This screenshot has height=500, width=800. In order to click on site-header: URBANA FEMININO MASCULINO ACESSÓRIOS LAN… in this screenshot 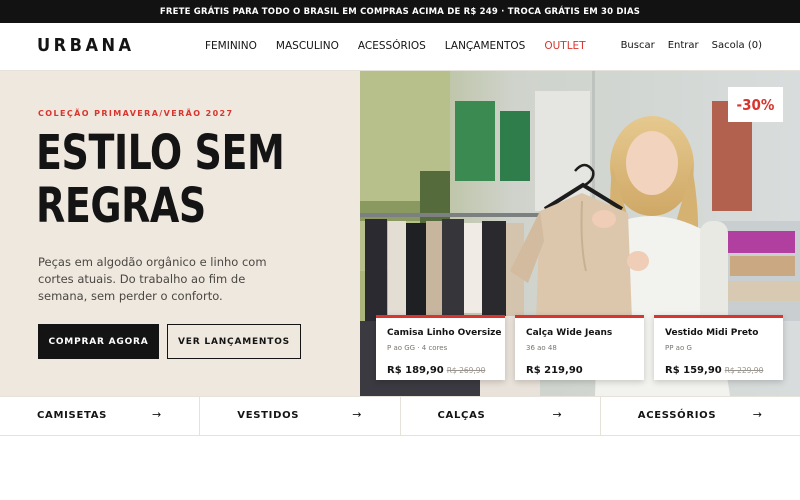, I will do `click(400, 47)`.